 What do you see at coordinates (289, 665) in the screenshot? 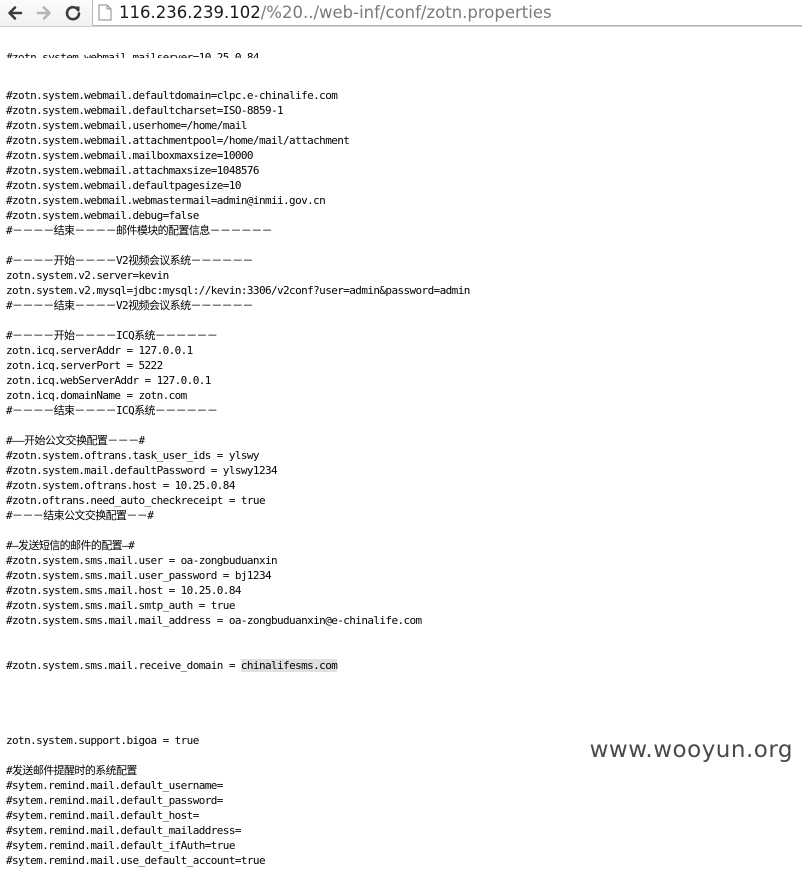
I see `selected-text-highlight: chinalifesms.com` at bounding box center [289, 665].